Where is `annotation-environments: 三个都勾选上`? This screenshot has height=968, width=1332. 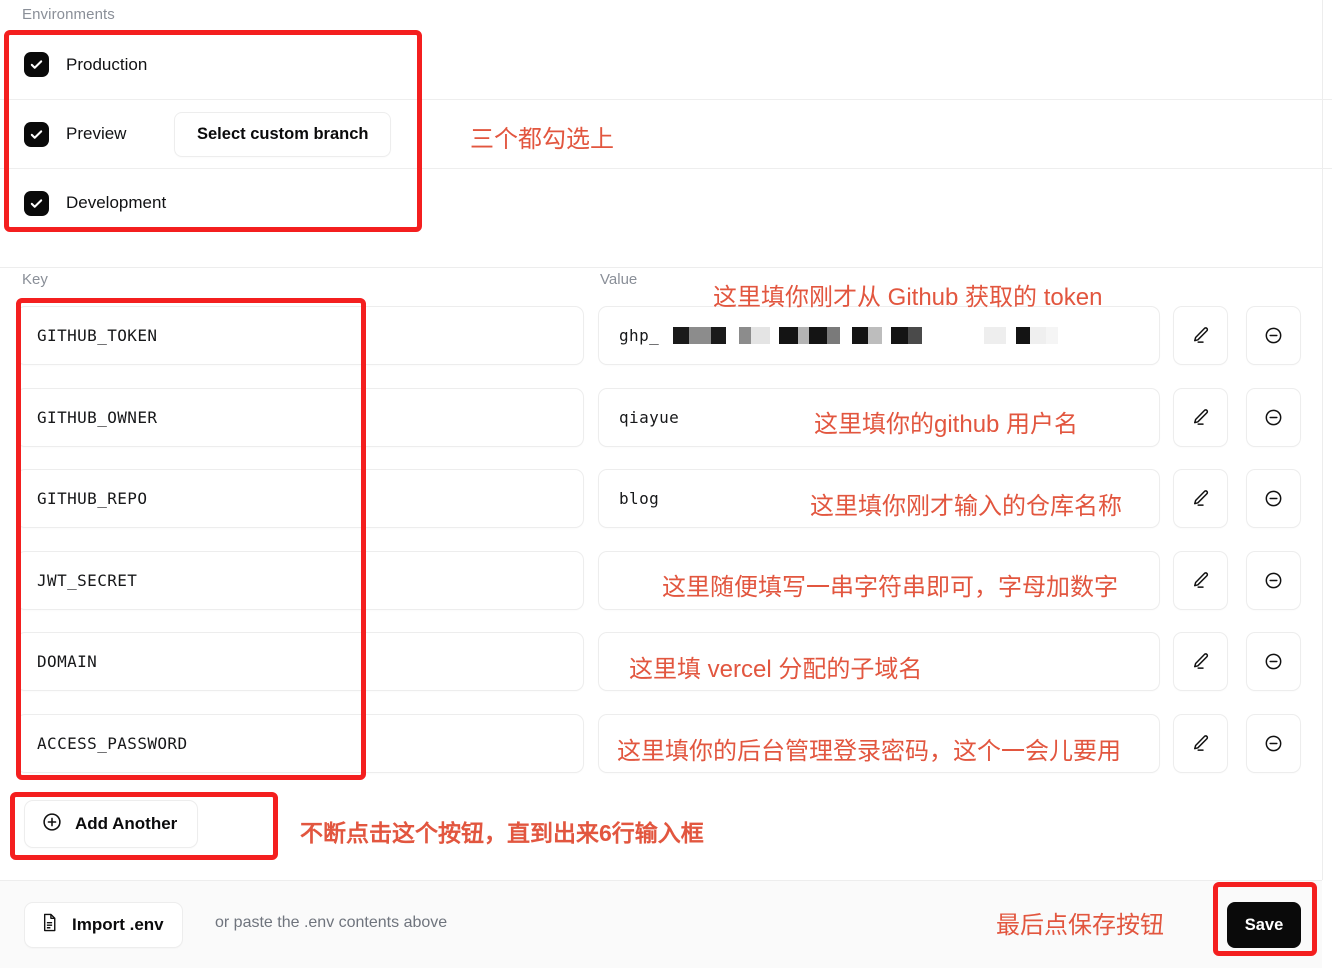 annotation-environments: 三个都勾选上 is located at coordinates (542, 139).